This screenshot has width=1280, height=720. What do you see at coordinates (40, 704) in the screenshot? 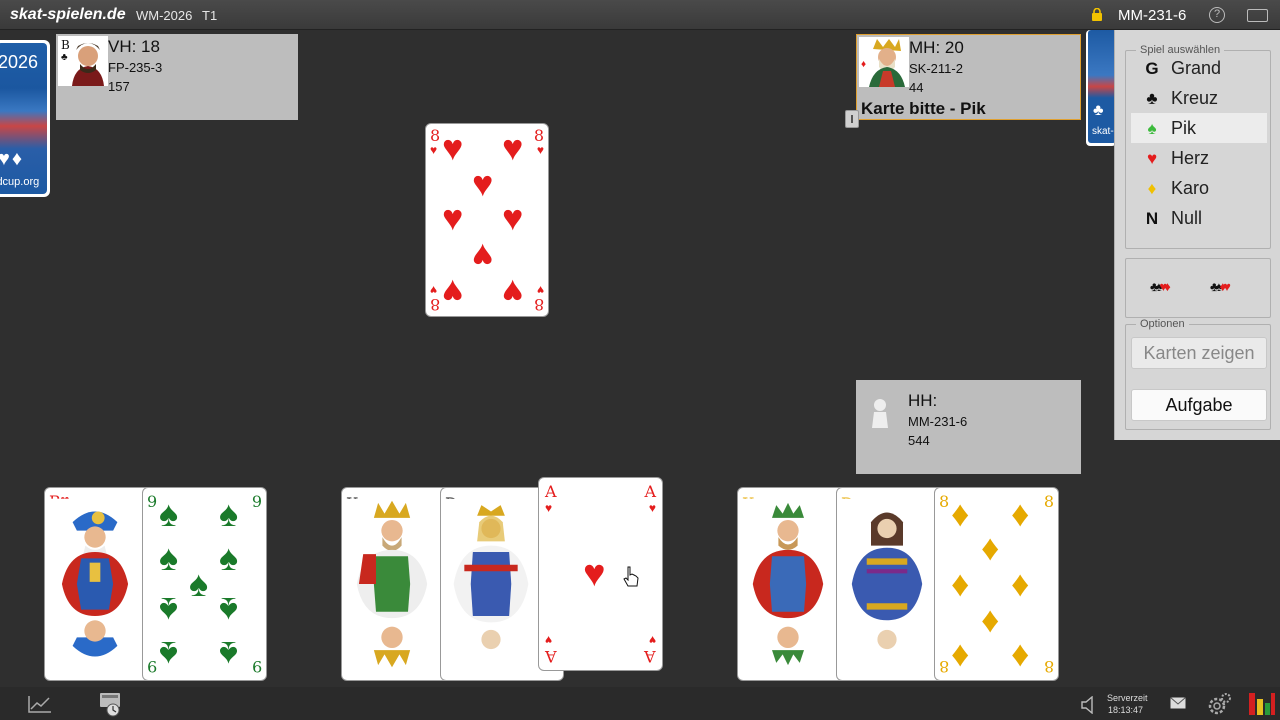
I see `statistics-icon` at bounding box center [40, 704].